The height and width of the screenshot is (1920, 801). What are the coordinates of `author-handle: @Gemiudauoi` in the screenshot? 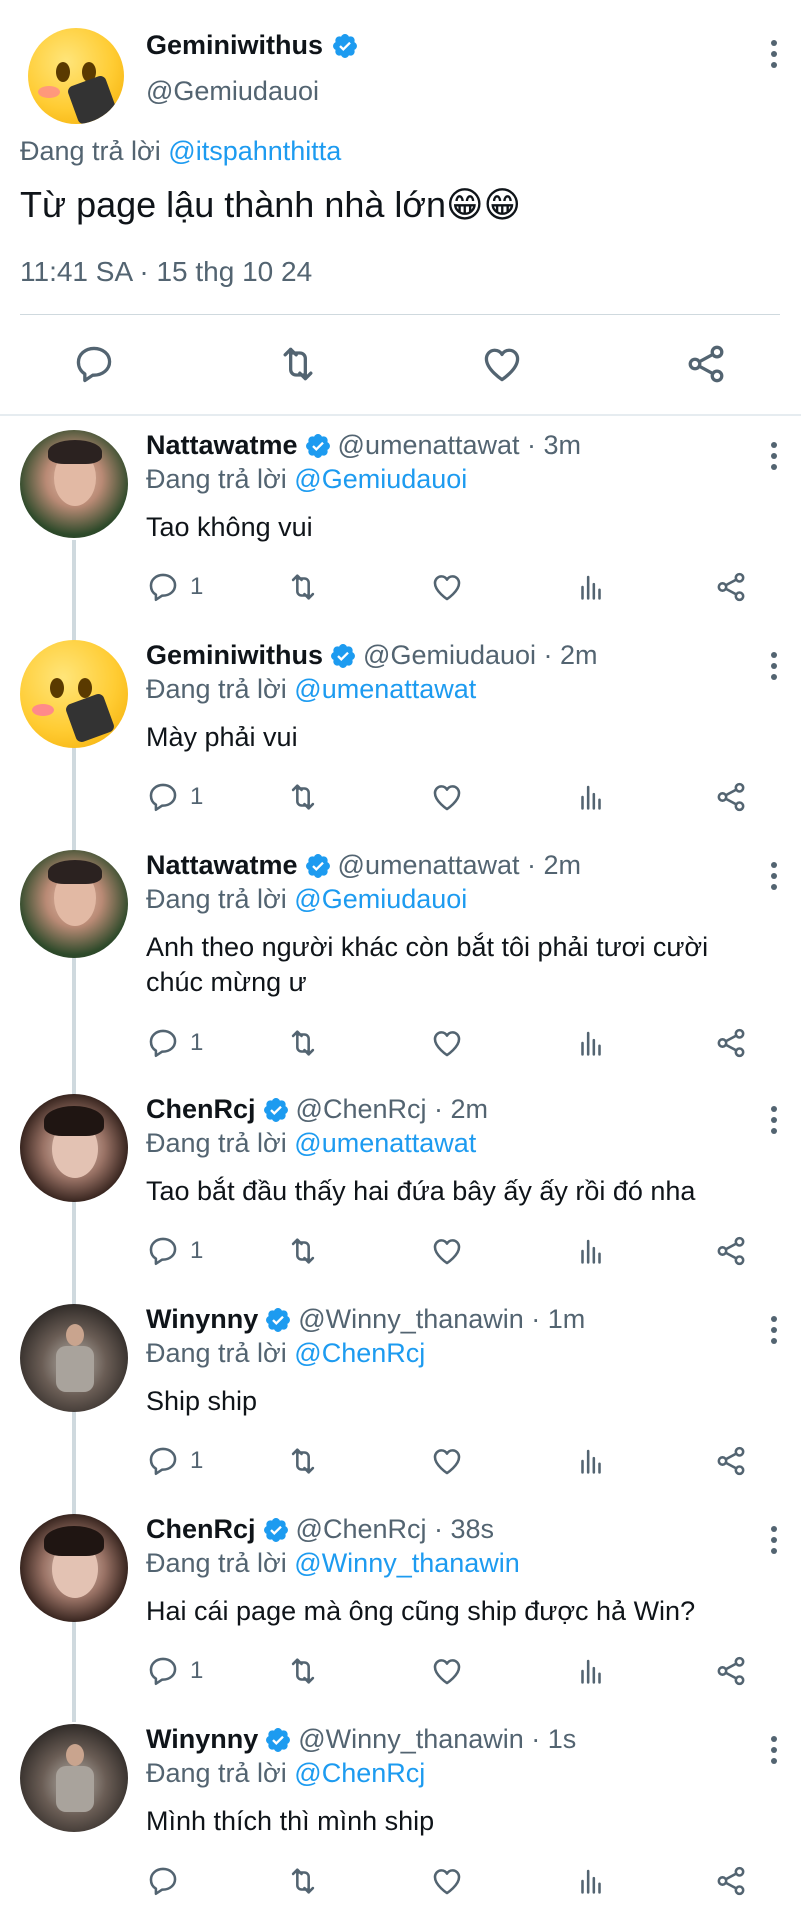 It's located at (232, 91).